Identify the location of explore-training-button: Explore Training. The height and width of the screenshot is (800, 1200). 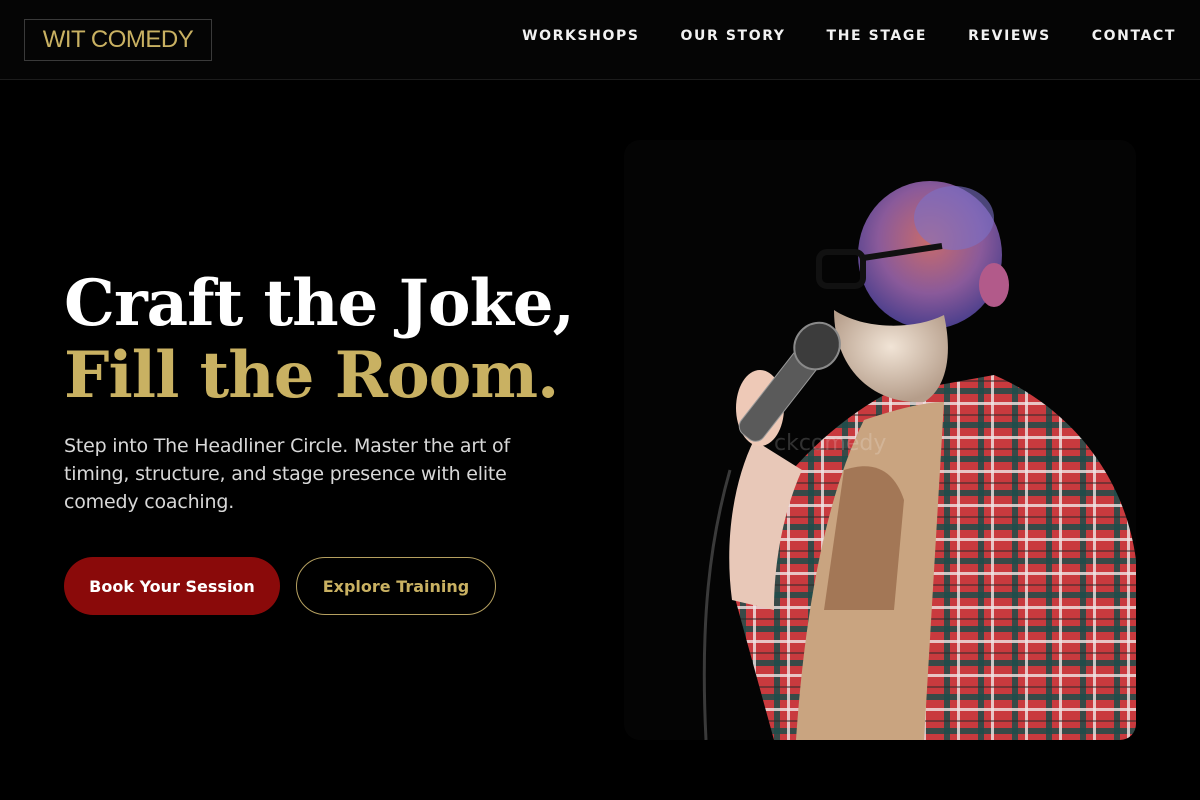
(396, 586).